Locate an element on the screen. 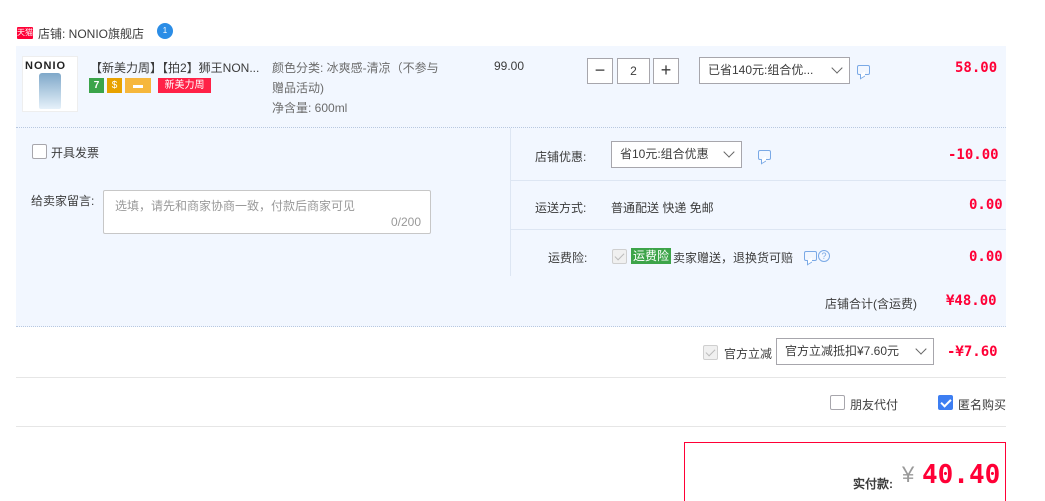 The image size is (1045, 501). quantity-increase-button: + is located at coordinates (666, 71).